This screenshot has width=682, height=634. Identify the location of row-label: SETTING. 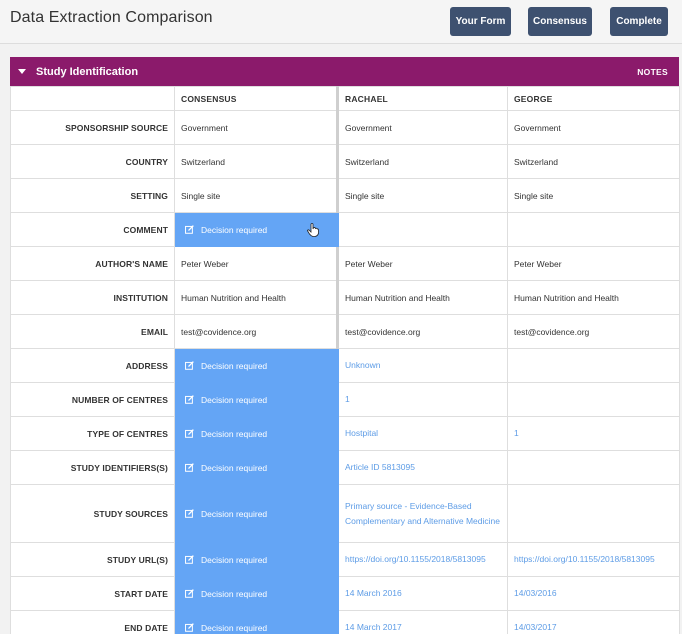
(92, 195).